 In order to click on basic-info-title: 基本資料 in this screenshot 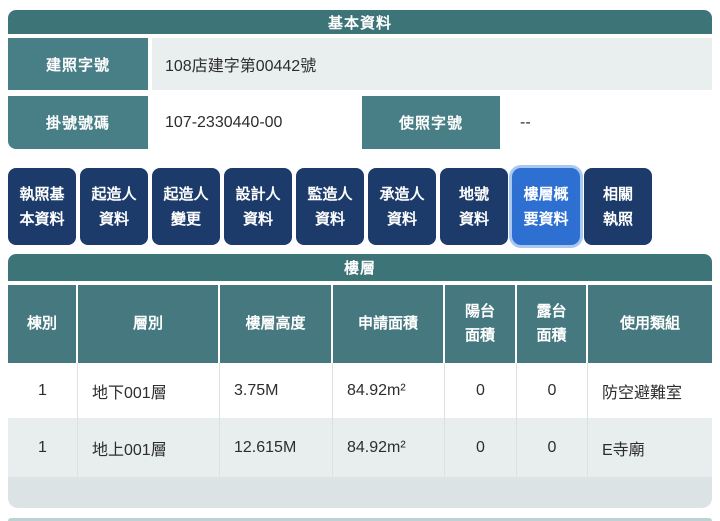, I will do `click(359, 23)`.